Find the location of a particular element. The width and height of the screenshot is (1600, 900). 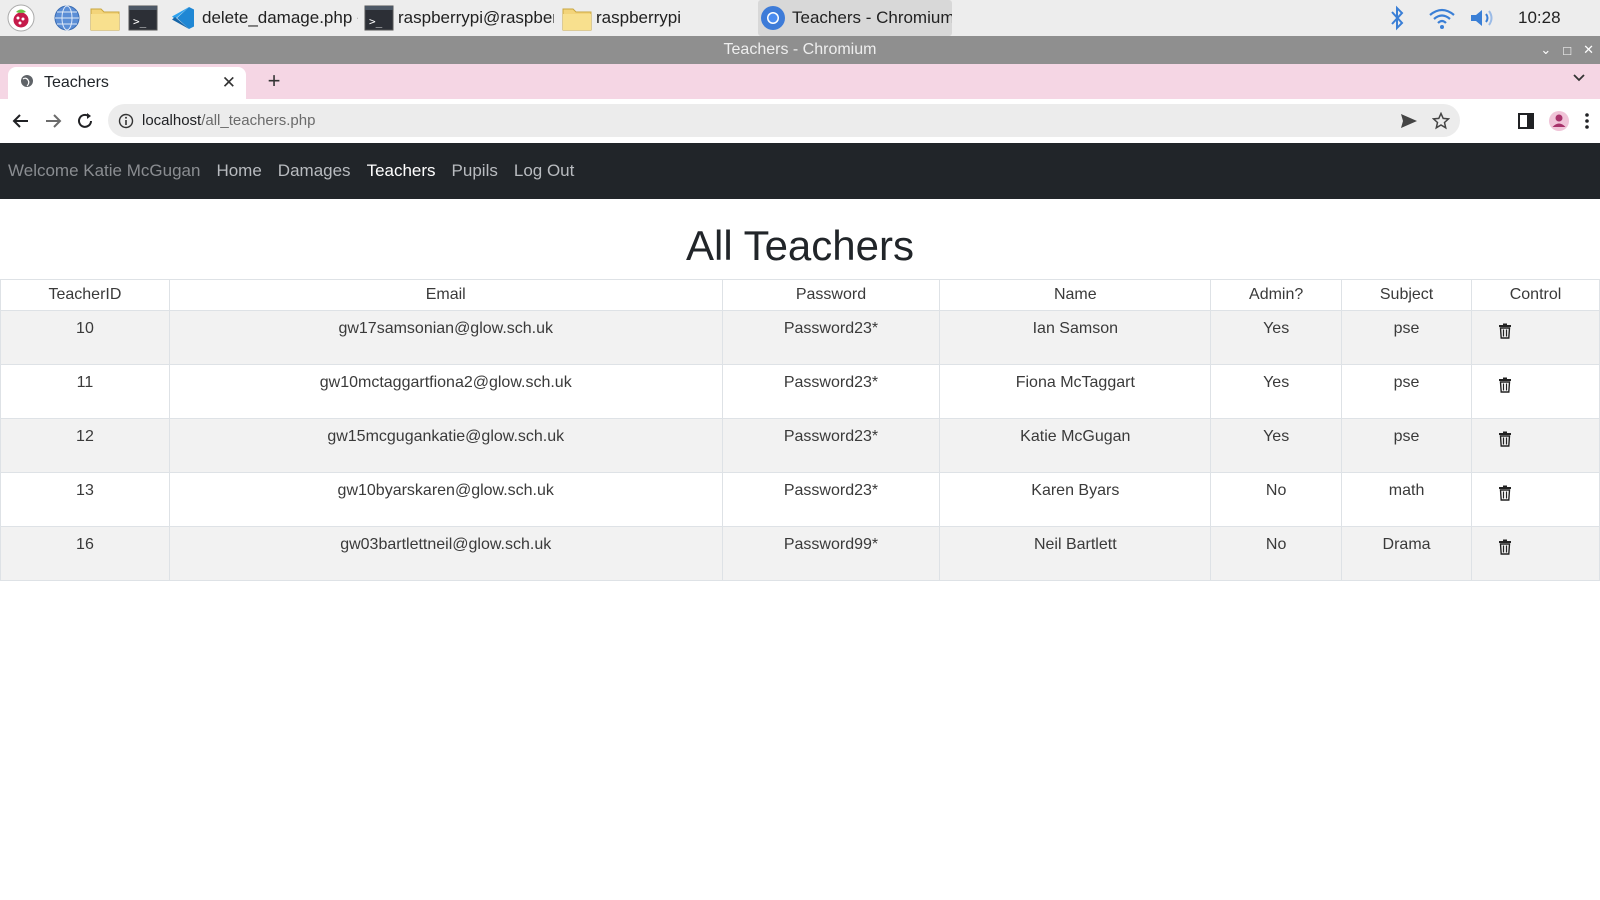

teacher-id-cell: 13 is located at coordinates (85, 499).